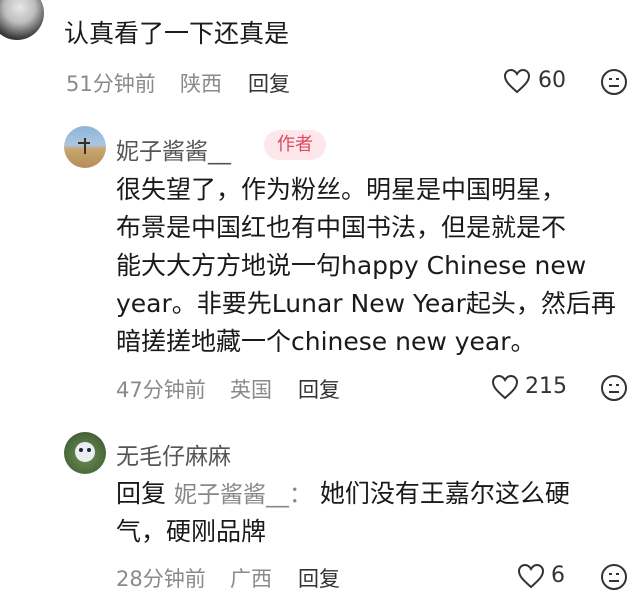 This screenshot has width=640, height=598. I want to click on like-count: 6, so click(558, 575).